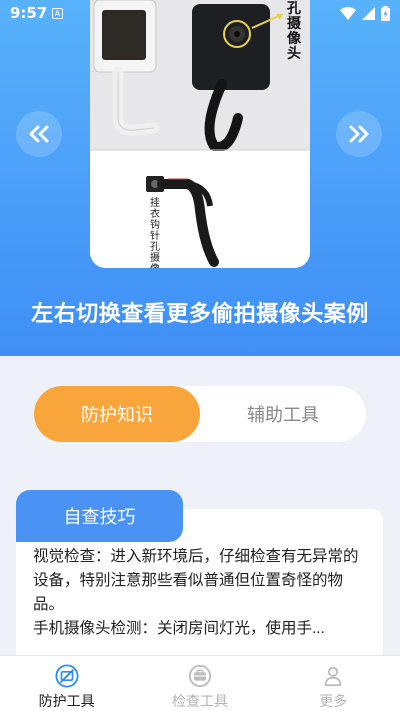  I want to click on status-icons, so click(365, 13).